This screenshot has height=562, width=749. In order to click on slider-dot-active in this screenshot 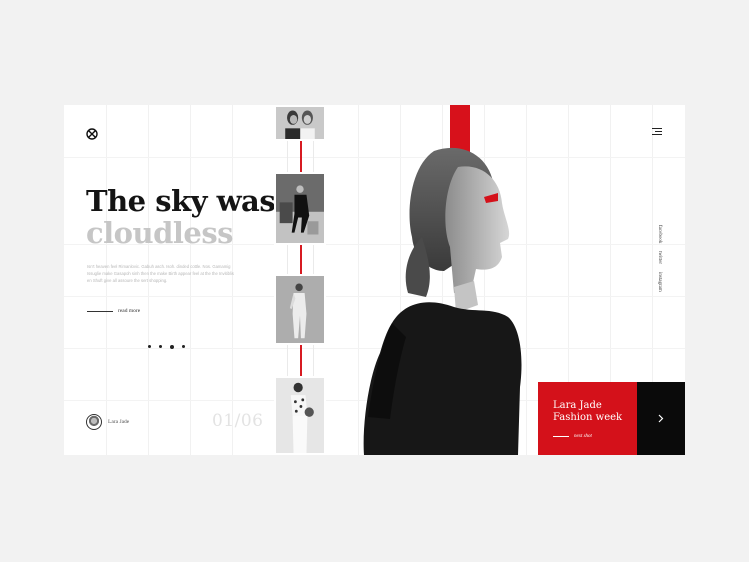, I will do `click(172, 346)`.